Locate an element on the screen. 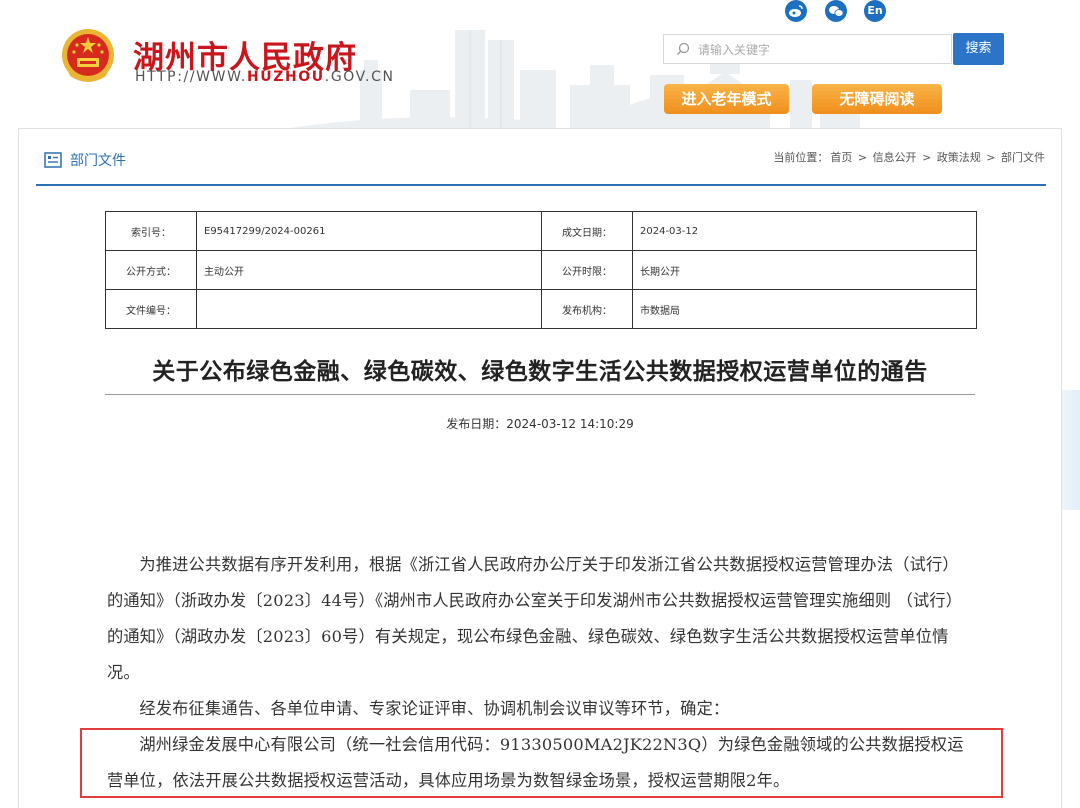  date-label: 成文日期： is located at coordinates (587, 231).